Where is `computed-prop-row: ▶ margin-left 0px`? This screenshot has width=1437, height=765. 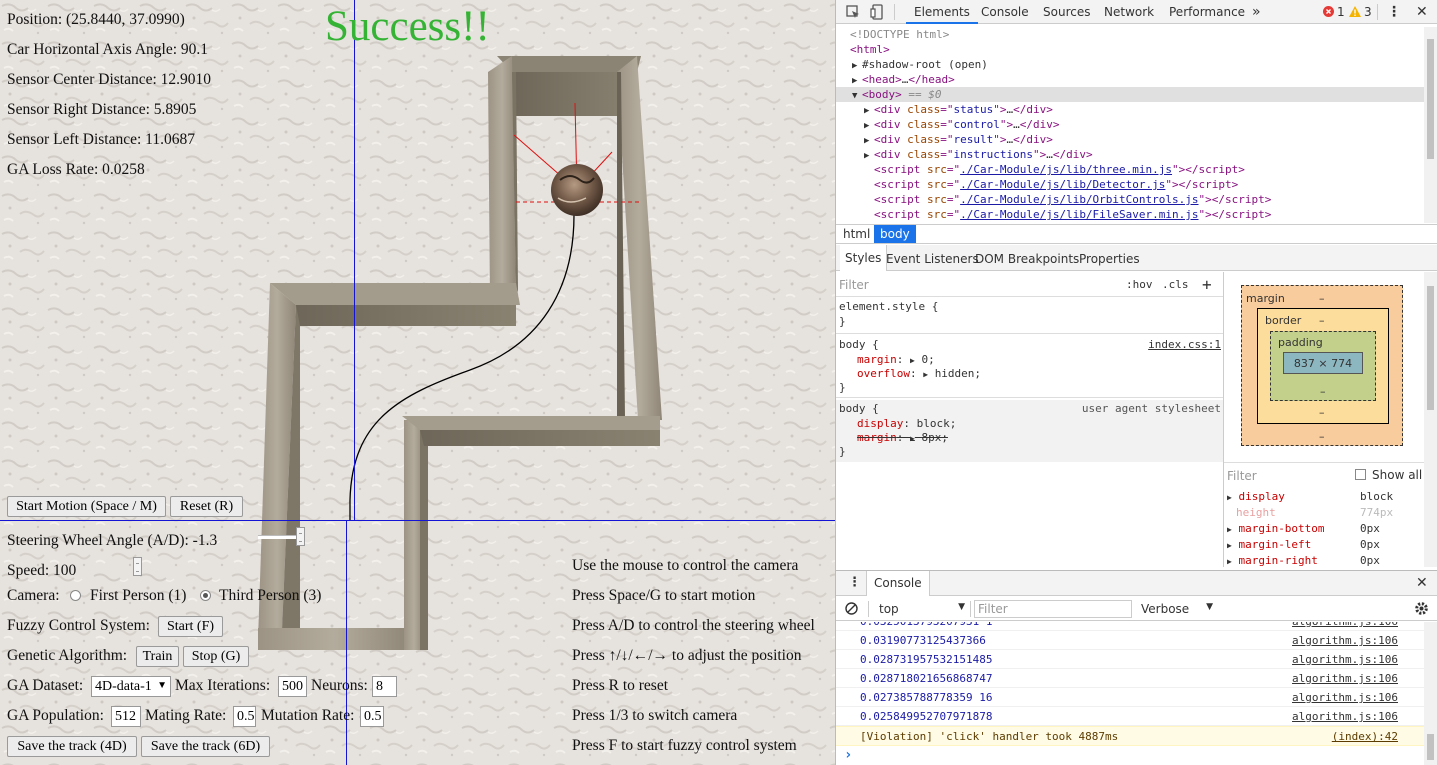 computed-prop-row: ▶ margin-left 0px is located at coordinates (1324, 545).